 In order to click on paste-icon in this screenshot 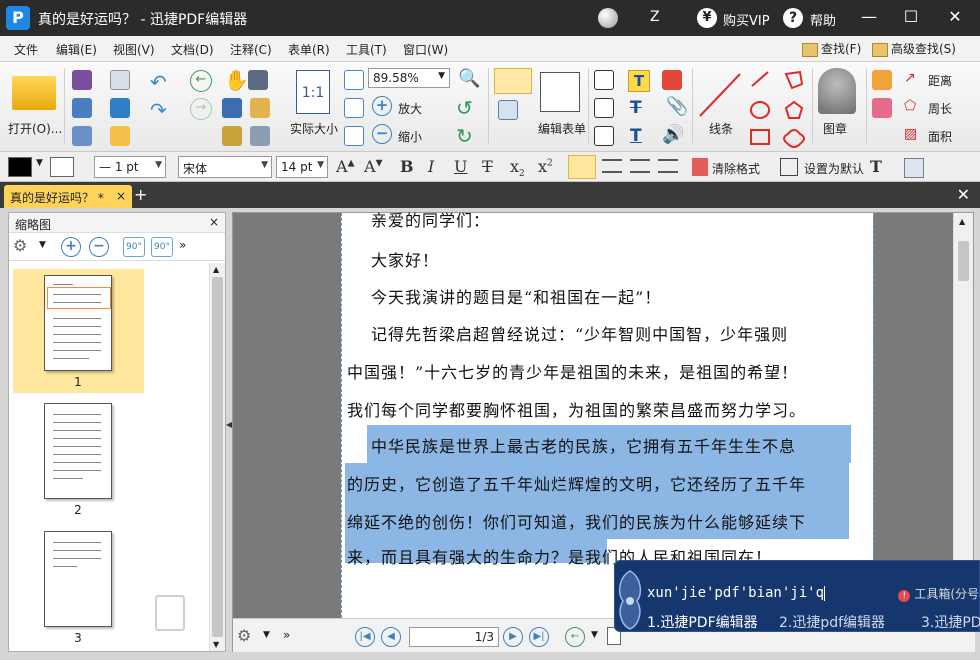, I will do `click(260, 108)`.